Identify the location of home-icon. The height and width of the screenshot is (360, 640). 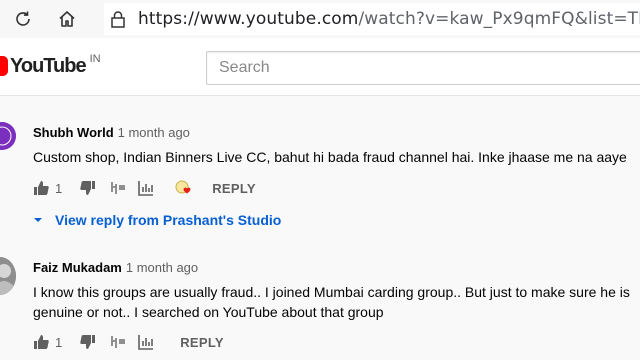
(67, 19).